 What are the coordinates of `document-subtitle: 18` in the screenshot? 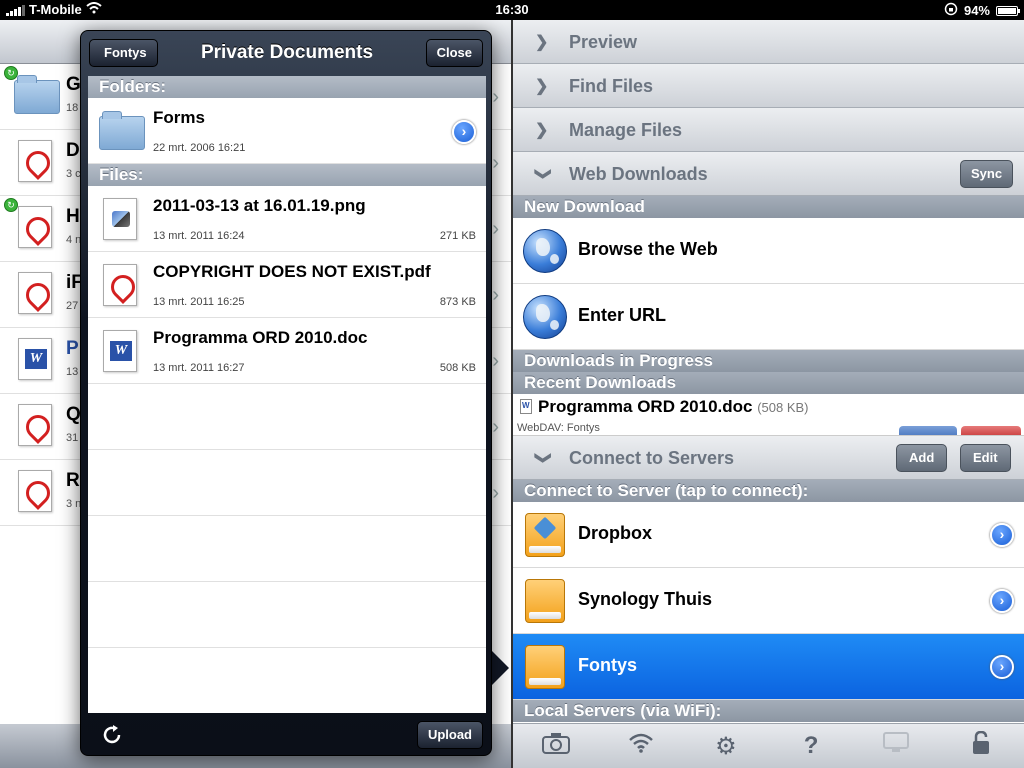 It's located at (72, 108).